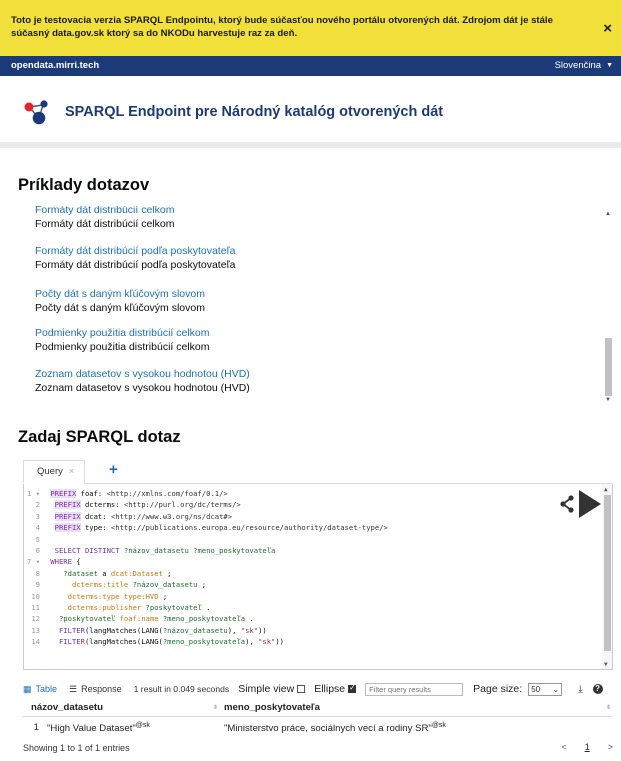  What do you see at coordinates (608, 306) in the screenshot?
I see `examples-scrollbar: ▲ ▼` at bounding box center [608, 306].